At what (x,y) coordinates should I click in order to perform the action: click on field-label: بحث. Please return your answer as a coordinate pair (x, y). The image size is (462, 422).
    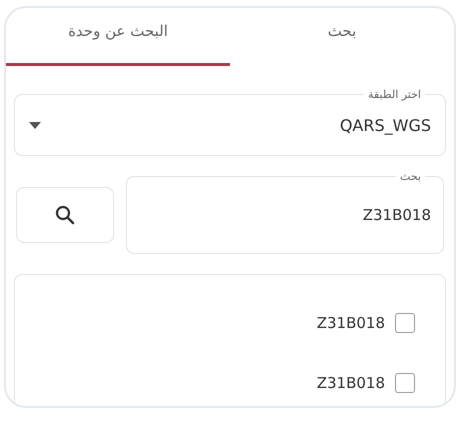
    Looking at the image, I should click on (410, 176).